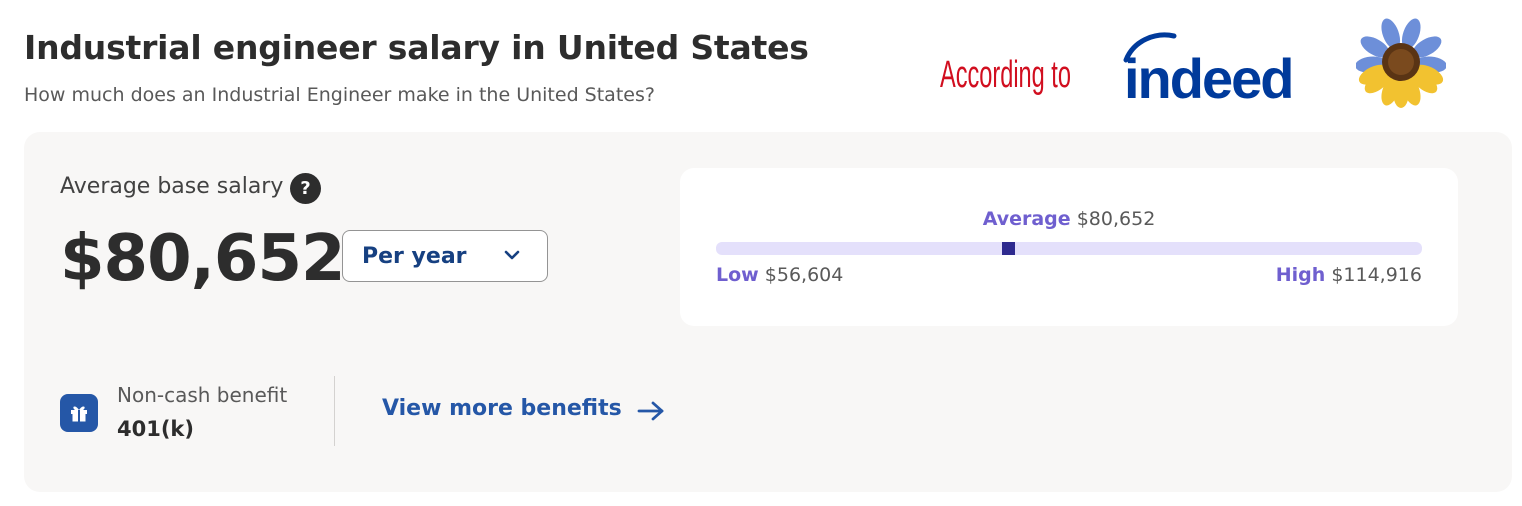 The image size is (1522, 506). Describe the element at coordinates (512, 255) in the screenshot. I see `chevron-down-icon` at that location.